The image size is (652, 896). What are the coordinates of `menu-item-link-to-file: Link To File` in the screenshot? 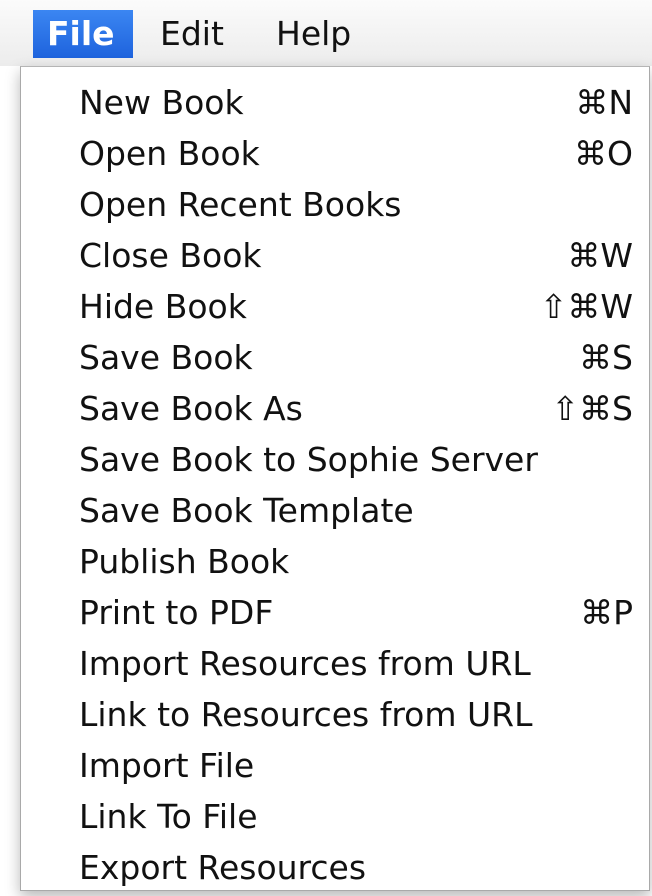 It's located at (335, 816).